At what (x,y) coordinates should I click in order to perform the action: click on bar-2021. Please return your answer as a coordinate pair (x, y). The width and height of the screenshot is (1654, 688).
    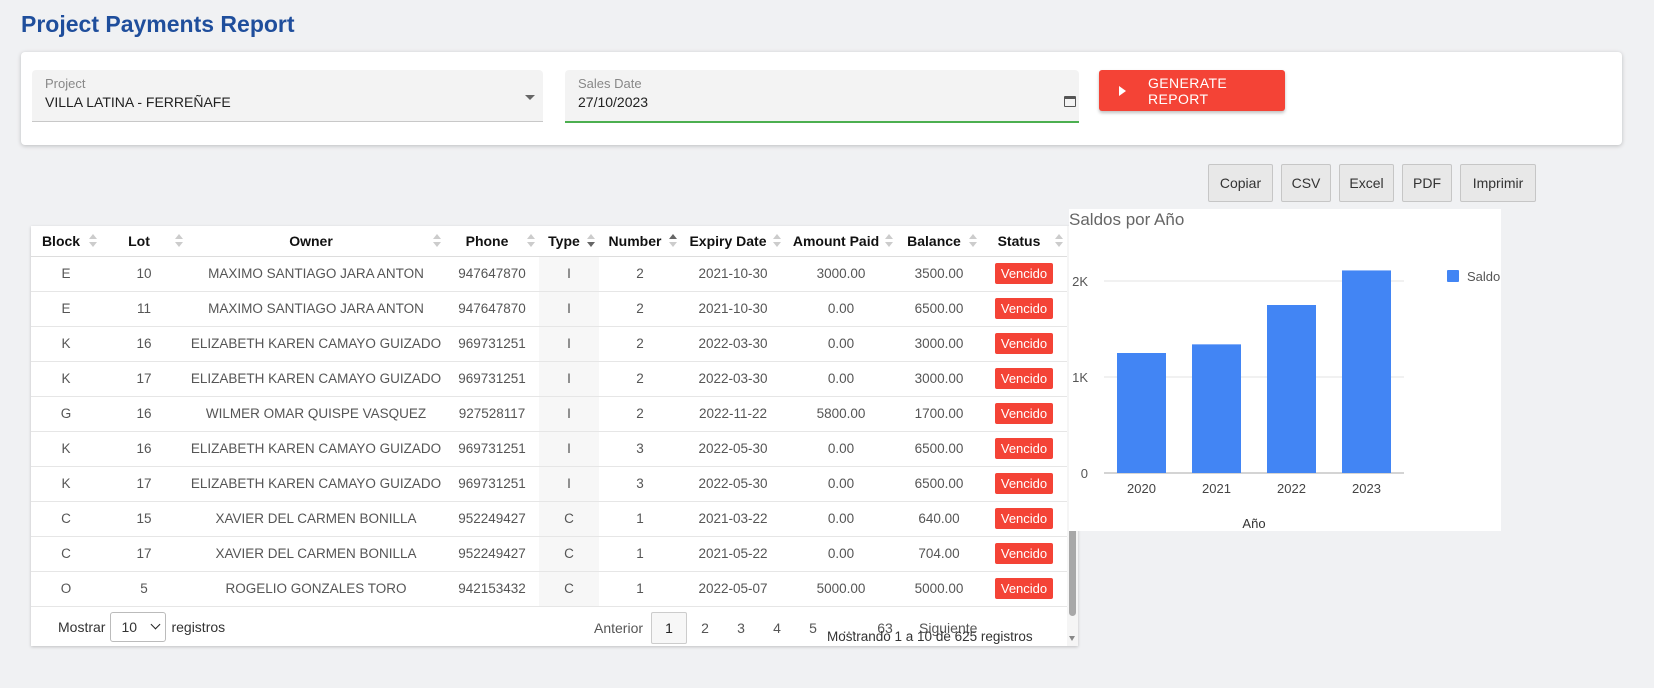
    Looking at the image, I should click on (1216, 408).